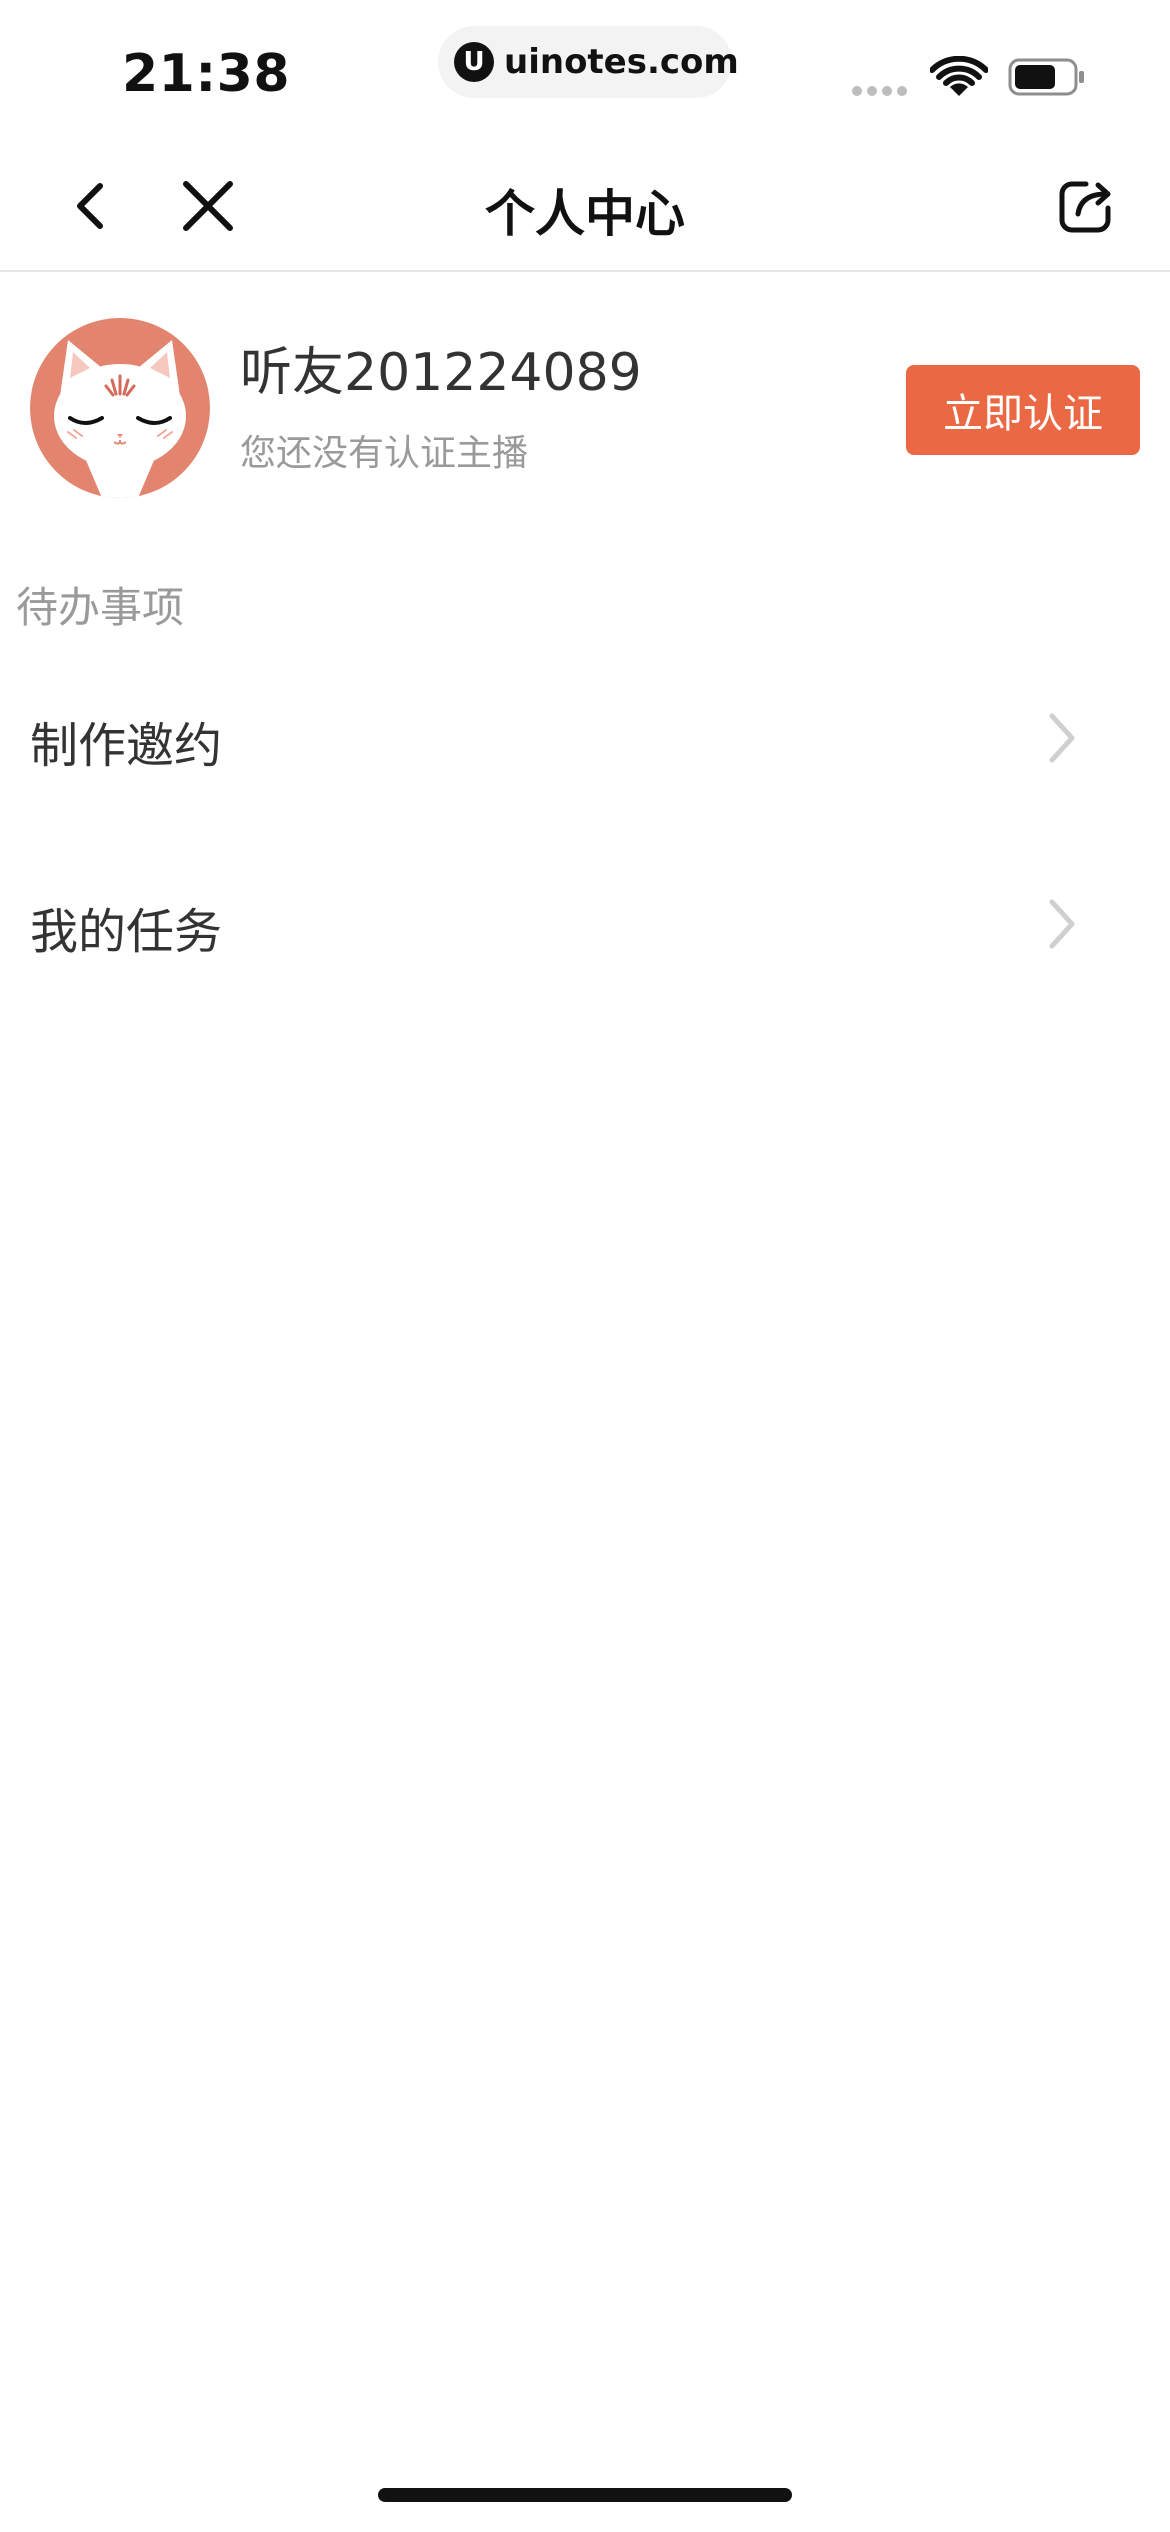 This screenshot has width=1170, height=2532. I want to click on url-pill: U uinotes.com, so click(588, 62).